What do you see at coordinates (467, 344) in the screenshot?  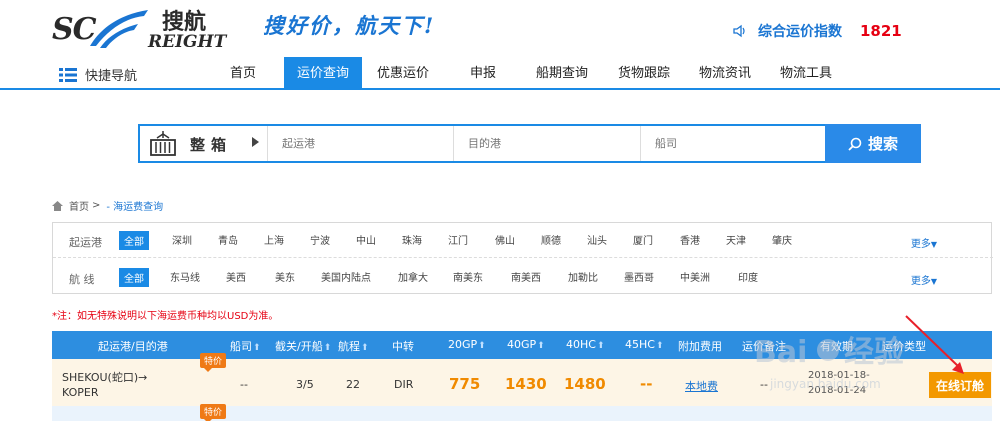 I see `col-20gp: 20GP⬆` at bounding box center [467, 344].